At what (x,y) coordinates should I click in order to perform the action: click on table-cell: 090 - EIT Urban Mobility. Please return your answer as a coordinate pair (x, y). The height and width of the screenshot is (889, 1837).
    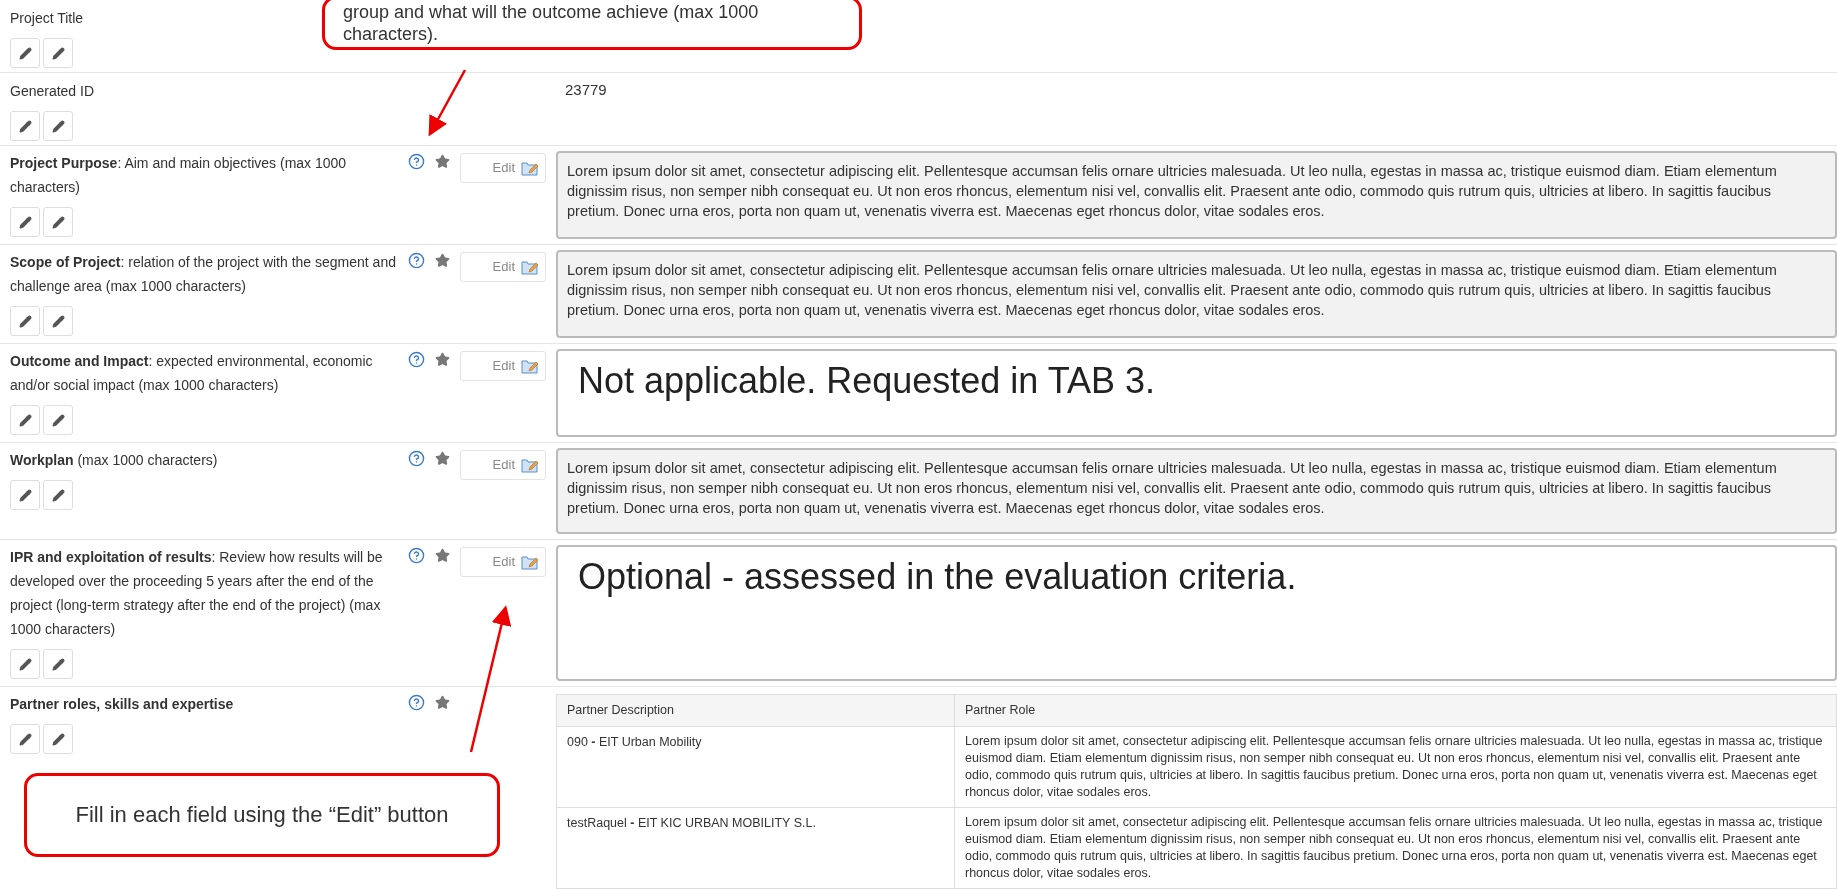
    Looking at the image, I should click on (634, 742).